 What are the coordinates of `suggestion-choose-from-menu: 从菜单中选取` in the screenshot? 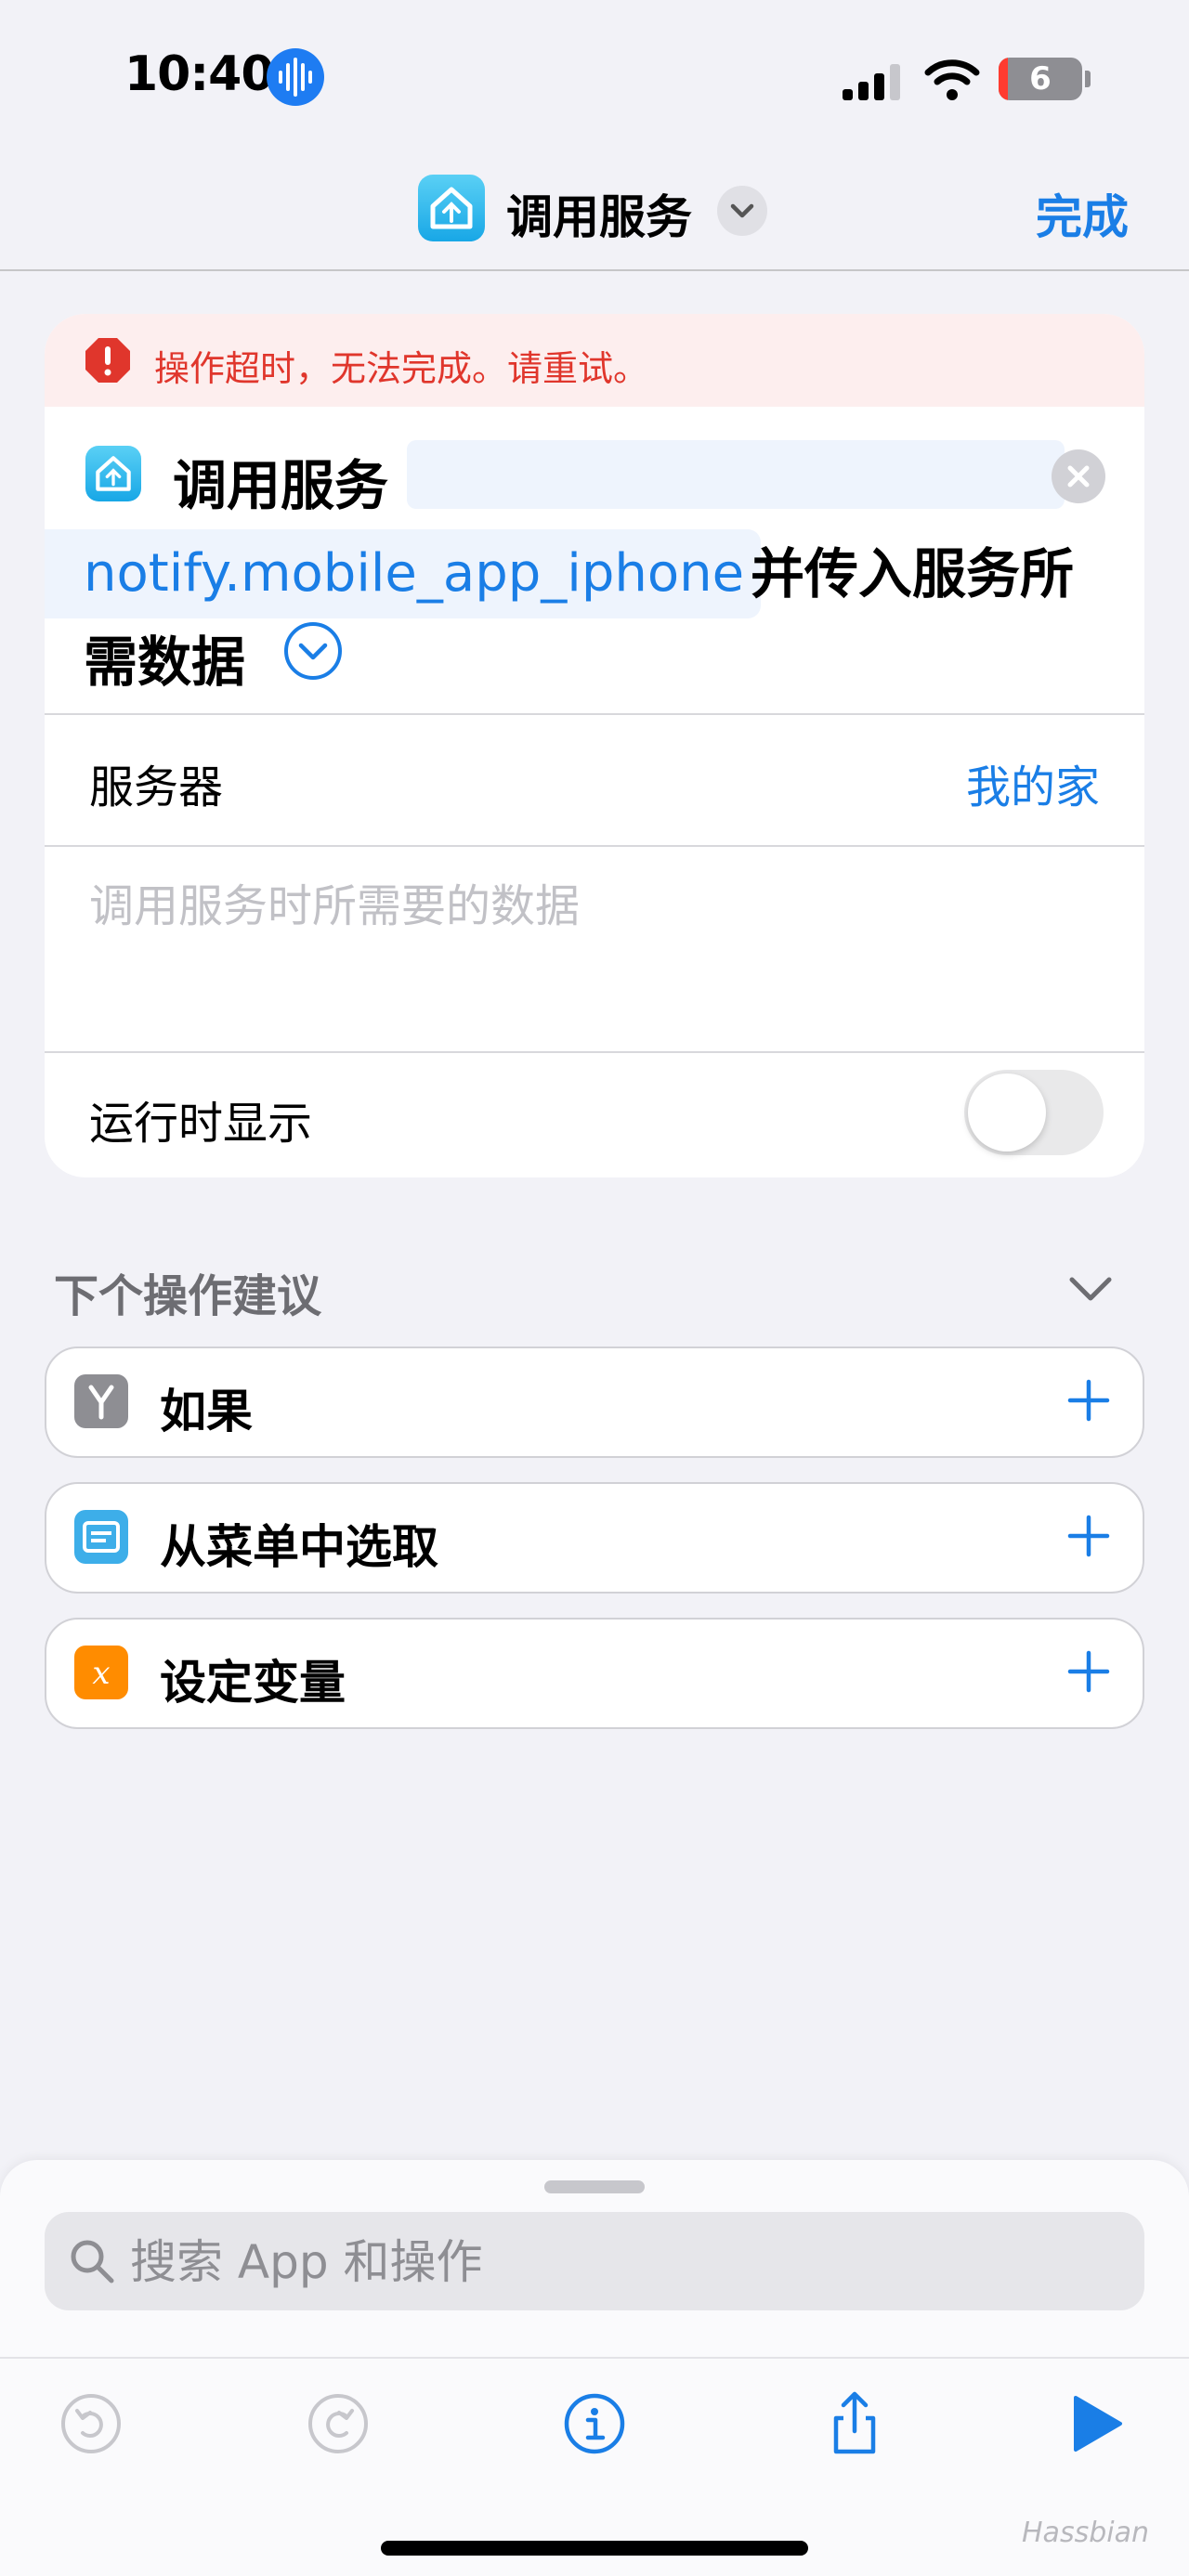 It's located at (594, 1538).